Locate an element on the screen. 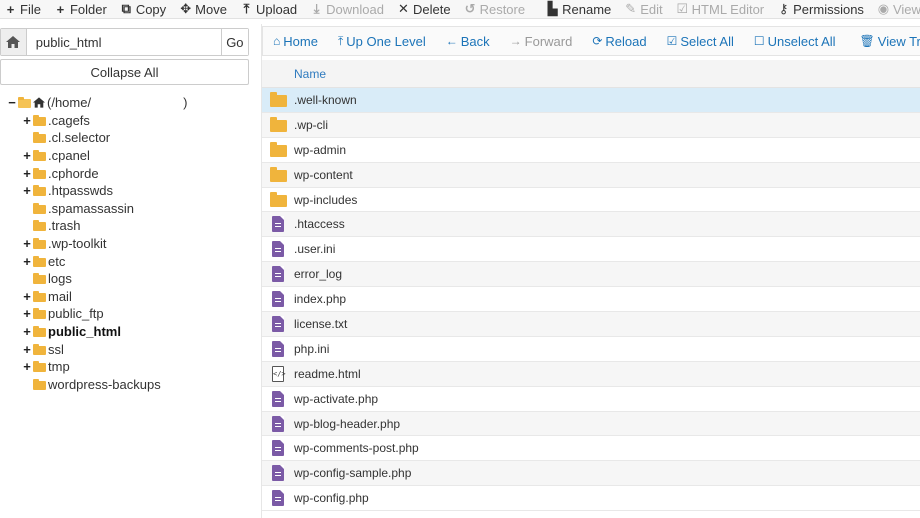  file-row: </> readme.html is located at coordinates (591, 374).